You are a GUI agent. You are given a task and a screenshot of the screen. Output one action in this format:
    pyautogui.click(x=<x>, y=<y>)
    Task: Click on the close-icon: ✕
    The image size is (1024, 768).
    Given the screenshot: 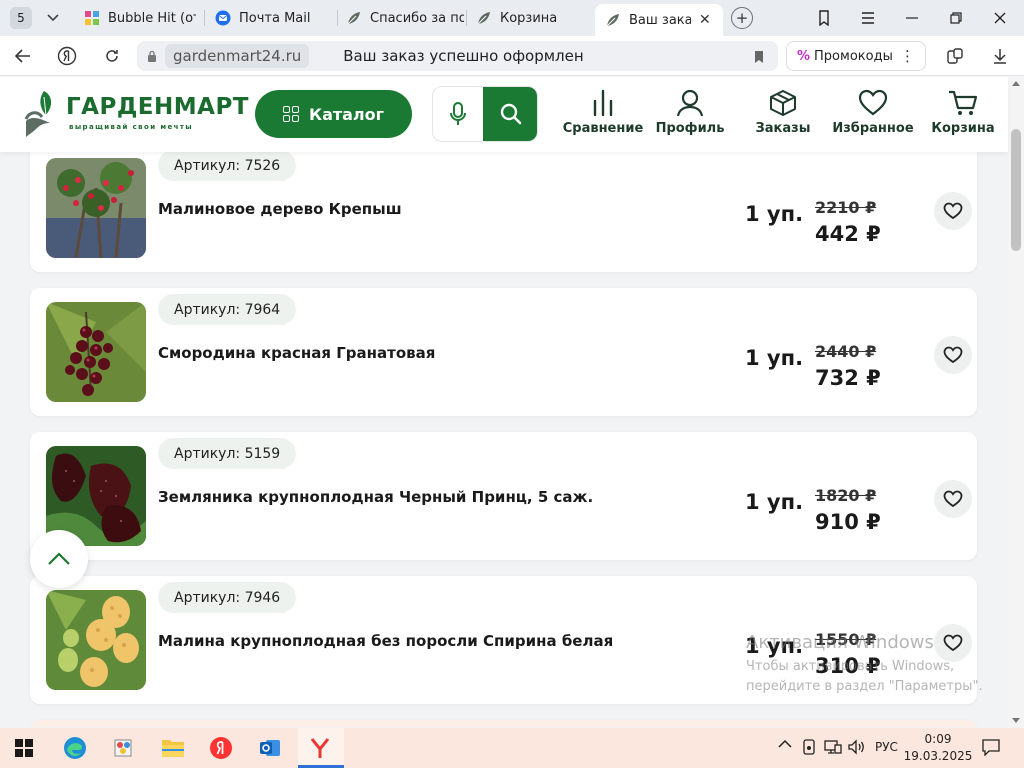 What is the action you would take?
    pyautogui.click(x=705, y=20)
    